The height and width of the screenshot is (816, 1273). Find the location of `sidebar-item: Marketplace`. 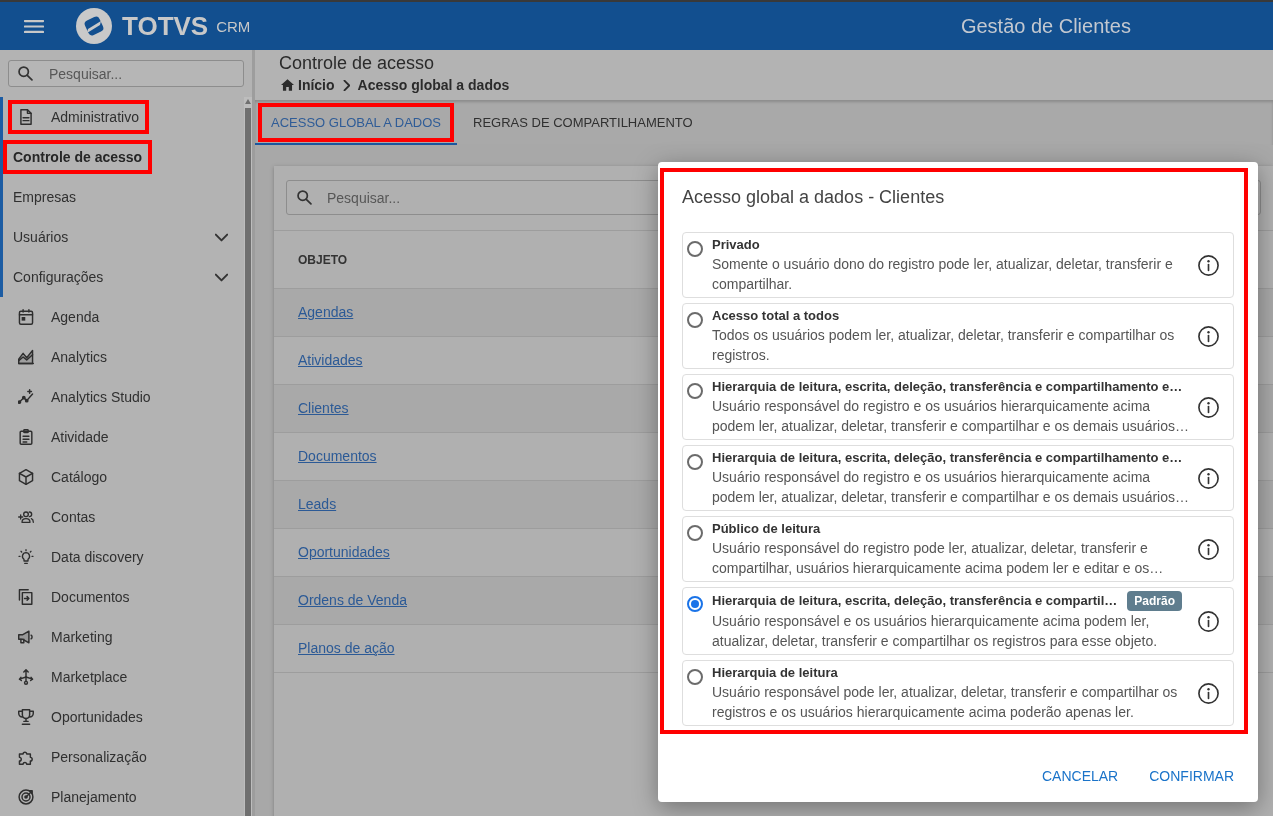

sidebar-item: Marketplace is located at coordinates (73, 677).